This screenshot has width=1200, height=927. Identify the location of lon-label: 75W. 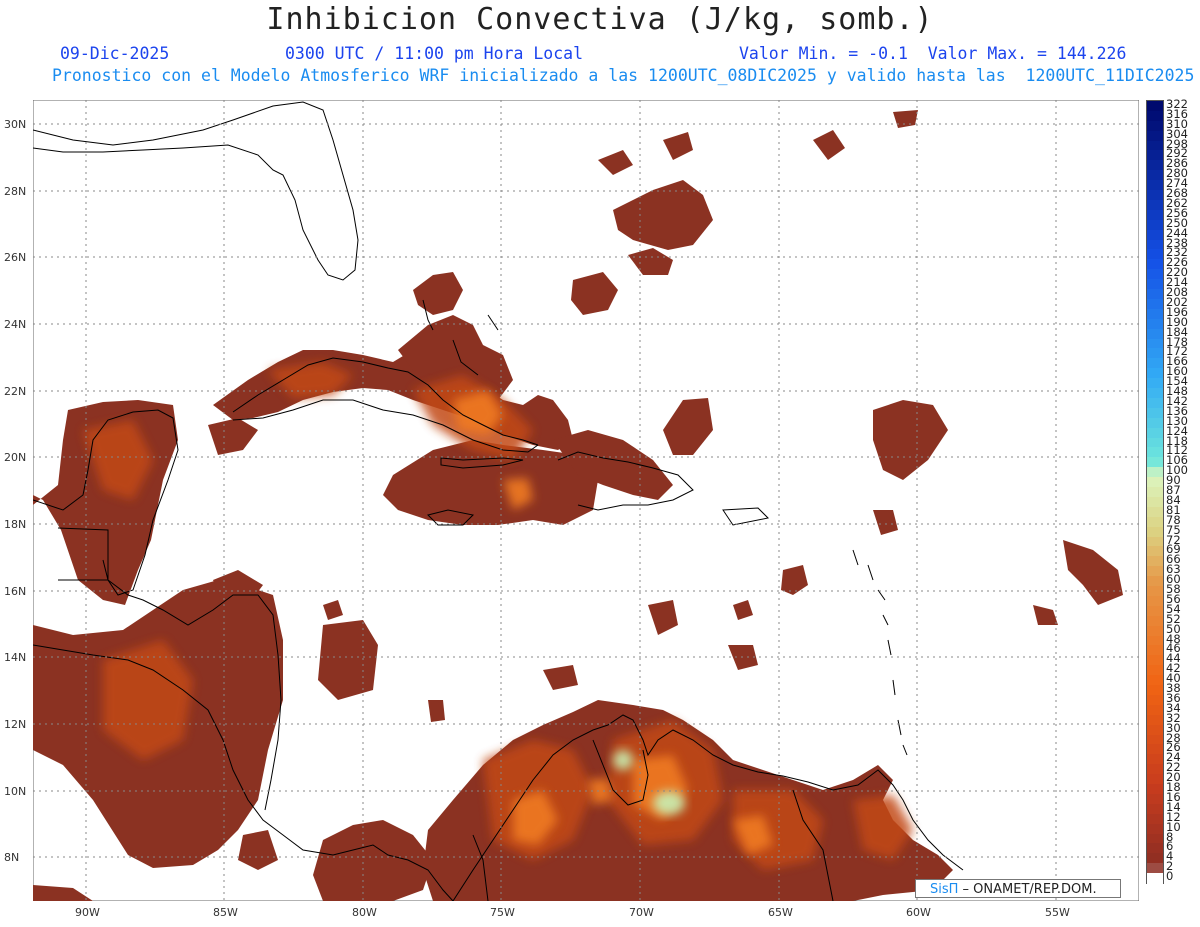
(502, 912).